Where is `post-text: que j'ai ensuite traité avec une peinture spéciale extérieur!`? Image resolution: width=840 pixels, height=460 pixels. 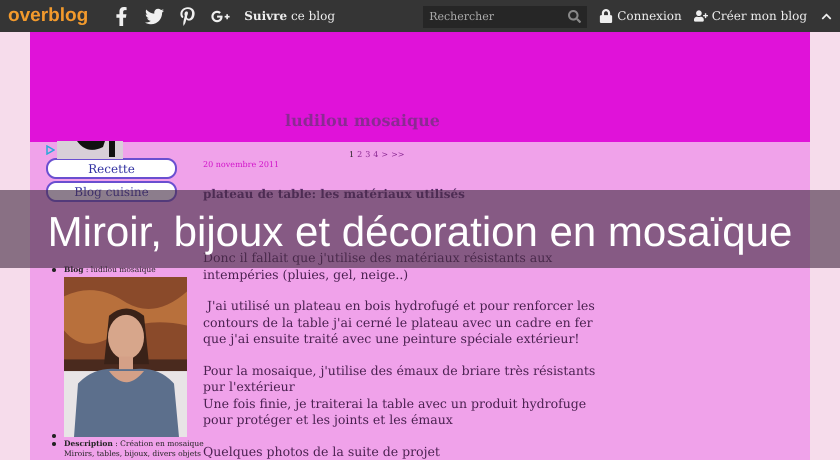
post-text: que j'ai ensuite traité avec une peinture spéciale extérieur! is located at coordinates (391, 339).